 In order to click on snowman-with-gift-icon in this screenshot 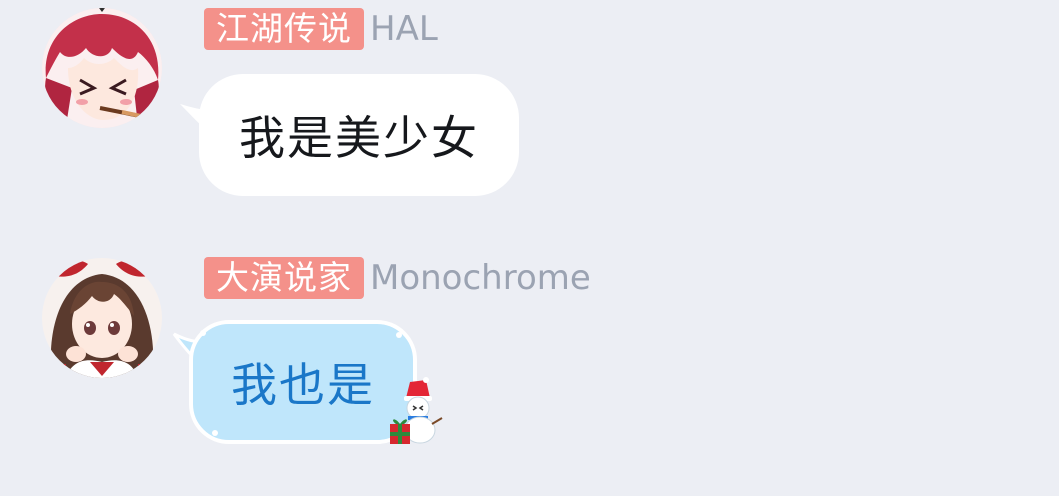, I will do `click(416, 410)`.